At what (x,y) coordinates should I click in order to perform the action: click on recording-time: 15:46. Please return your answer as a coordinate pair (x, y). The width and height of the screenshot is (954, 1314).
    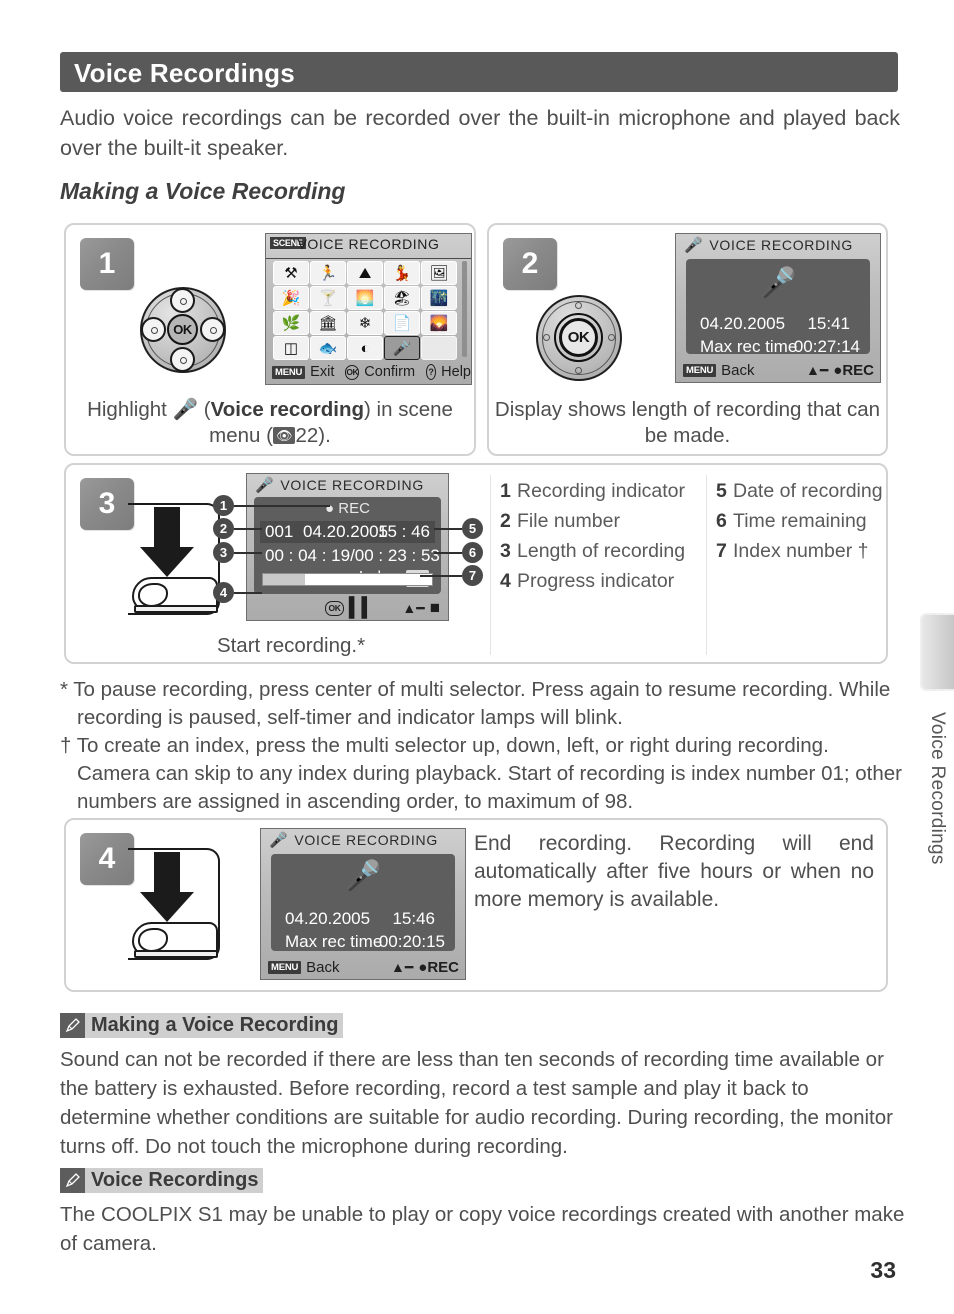
    Looking at the image, I should click on (413, 918).